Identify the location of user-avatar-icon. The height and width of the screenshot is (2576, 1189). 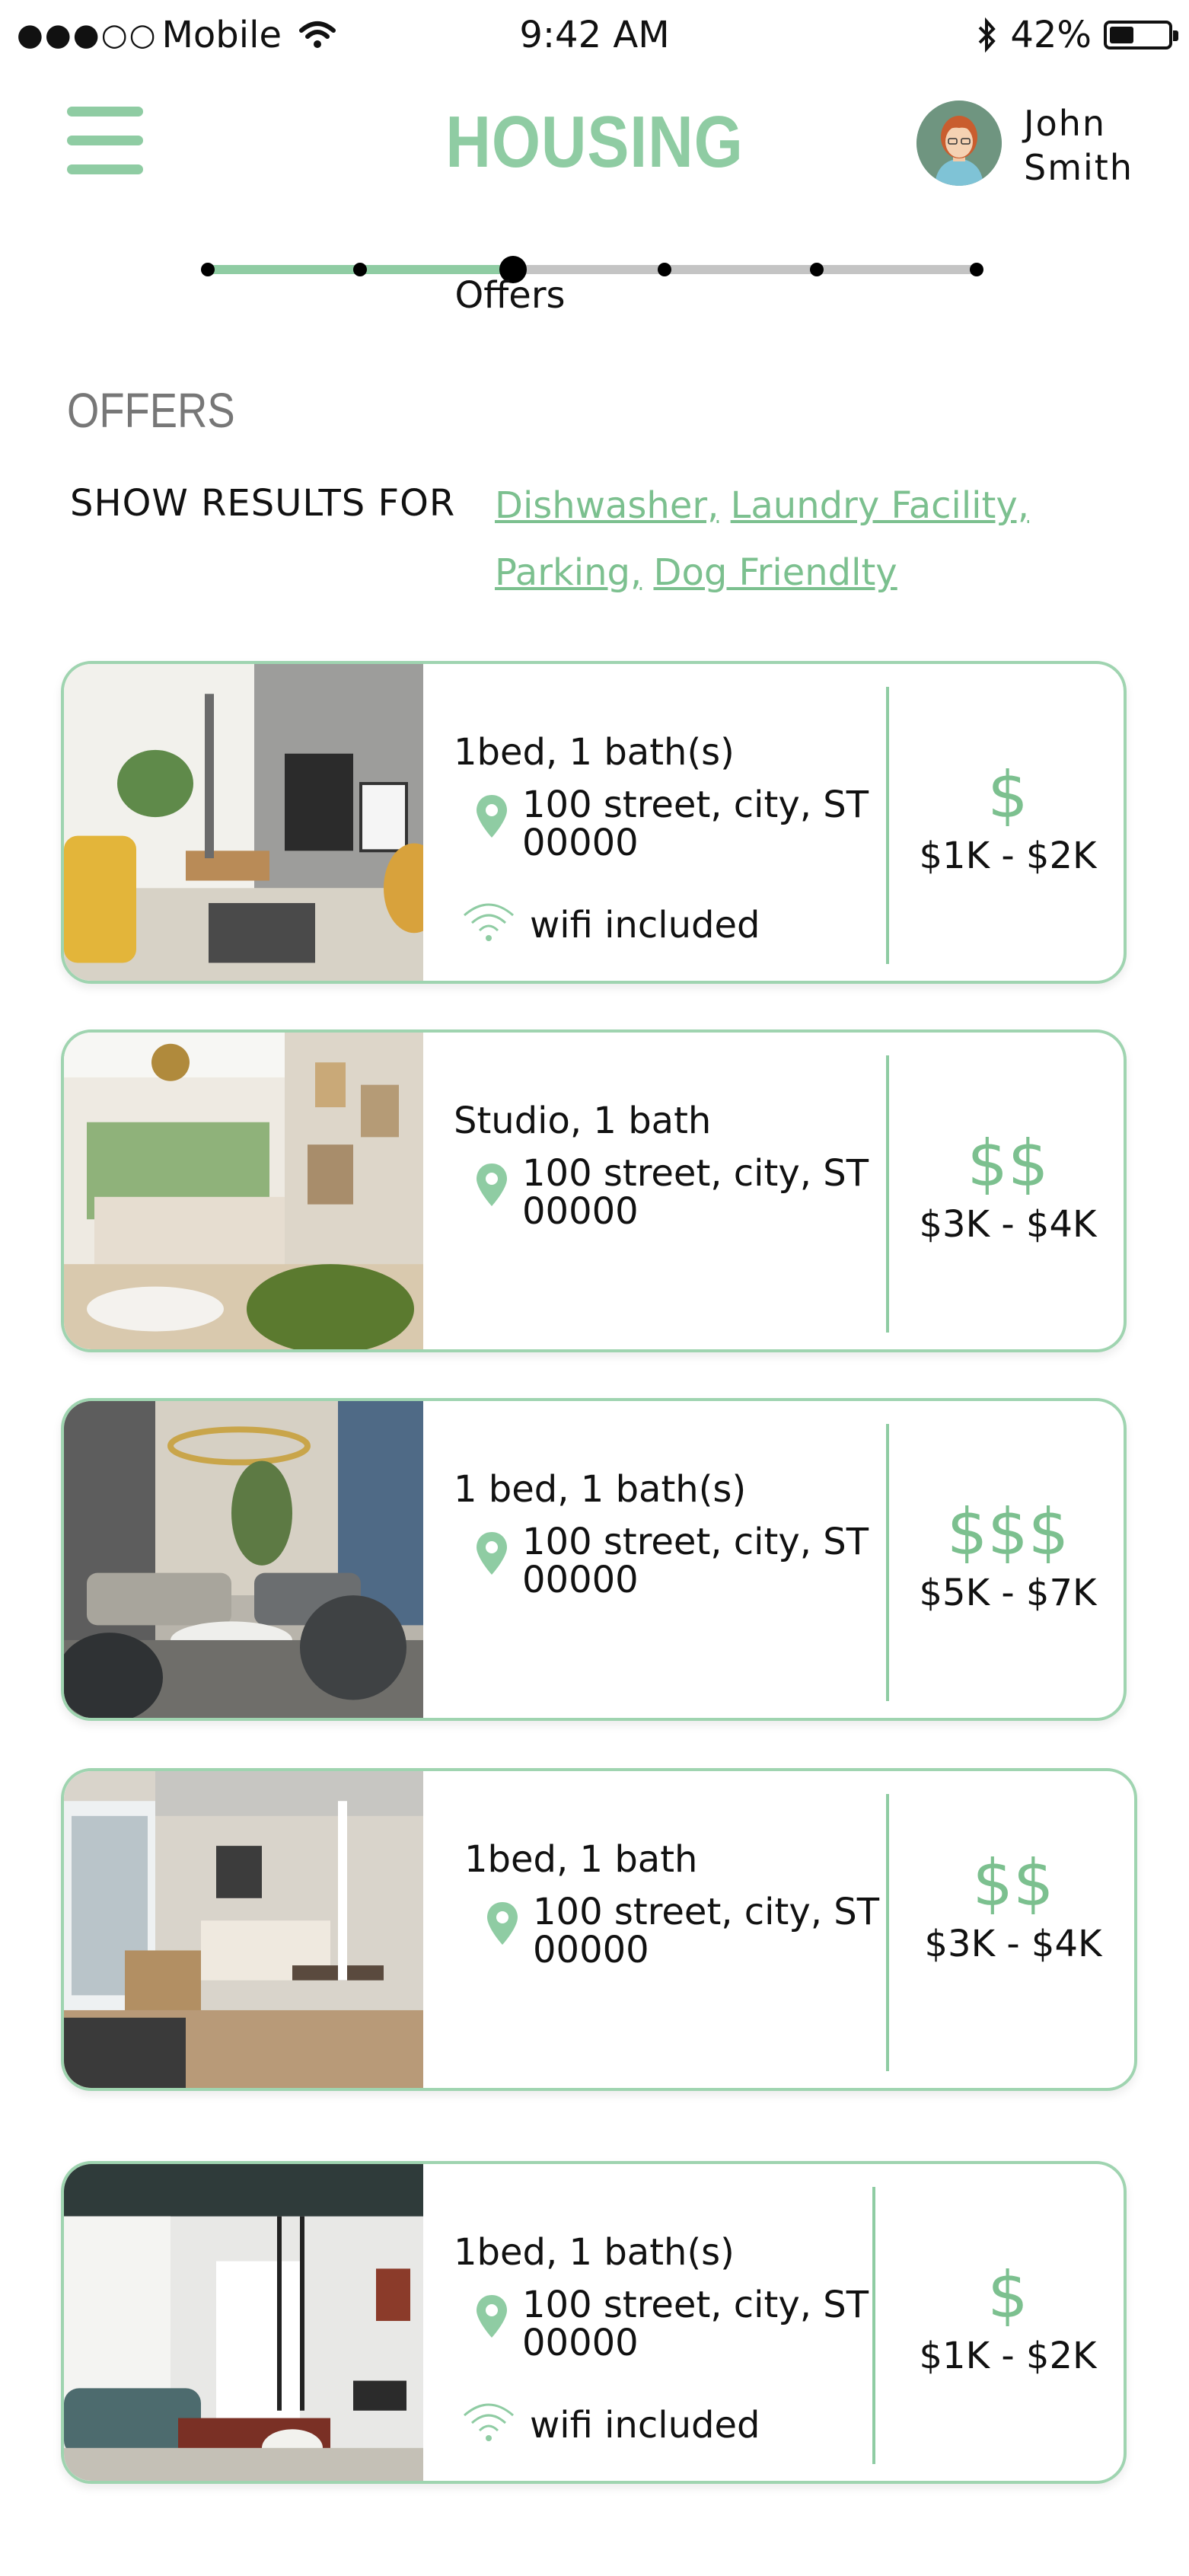
(959, 143).